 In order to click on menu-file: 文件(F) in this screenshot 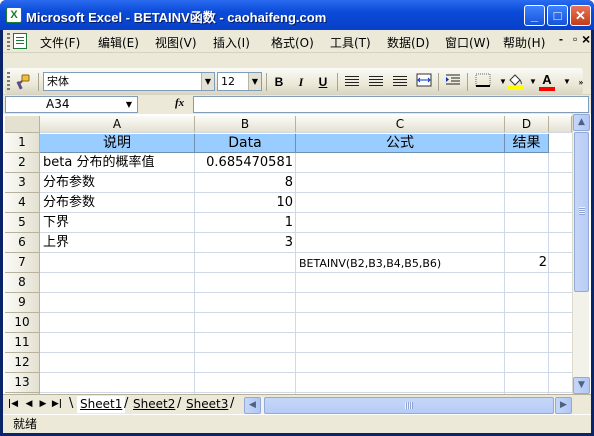, I will do `click(60, 42)`.